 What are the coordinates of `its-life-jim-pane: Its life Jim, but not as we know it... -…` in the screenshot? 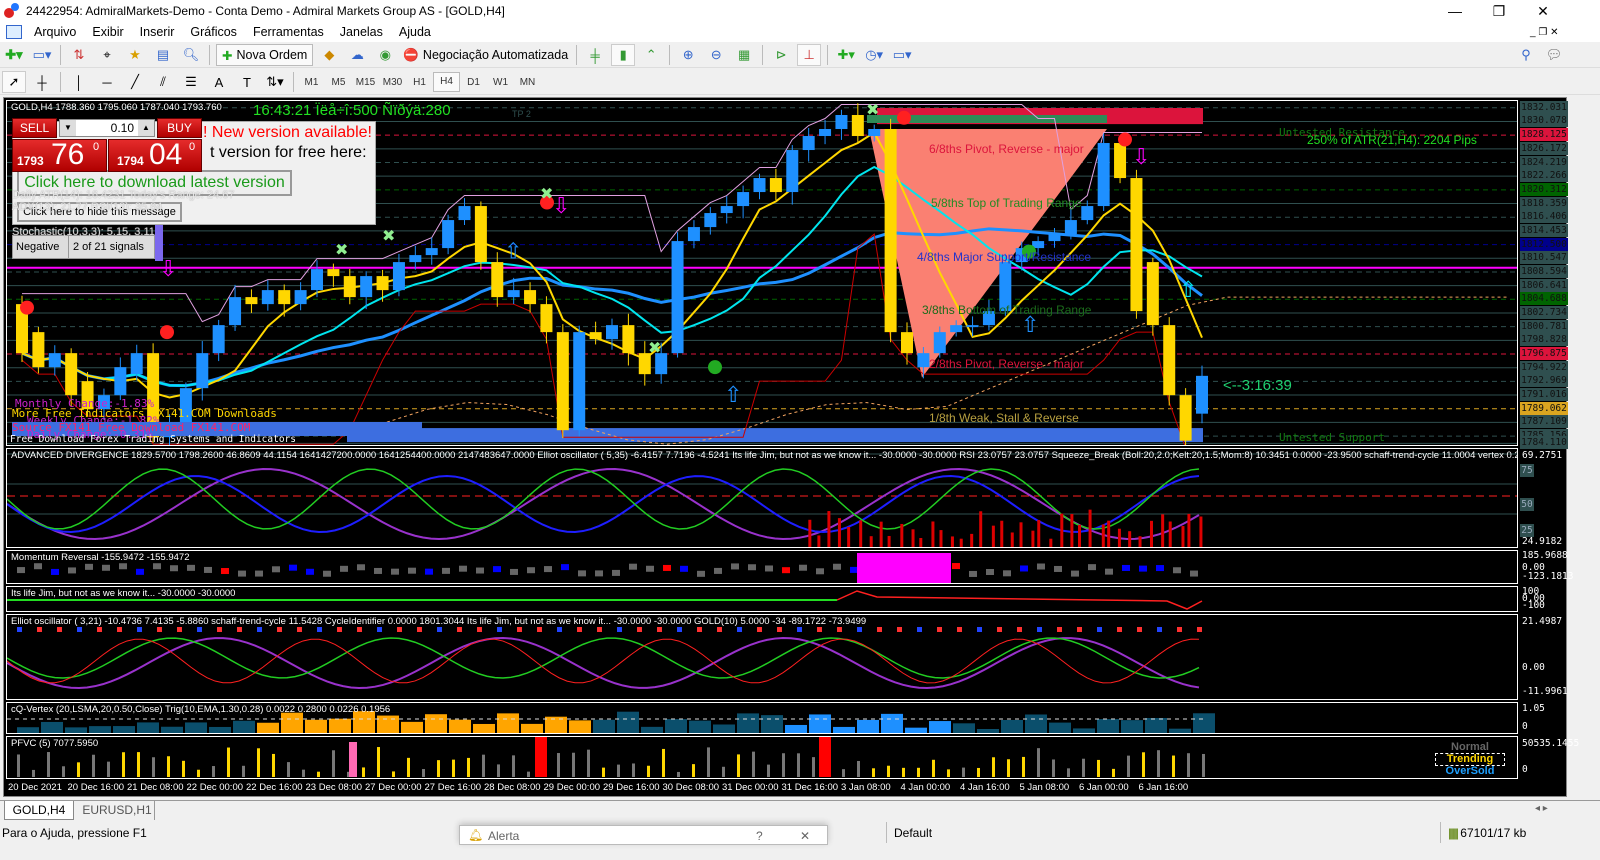 It's located at (762, 599).